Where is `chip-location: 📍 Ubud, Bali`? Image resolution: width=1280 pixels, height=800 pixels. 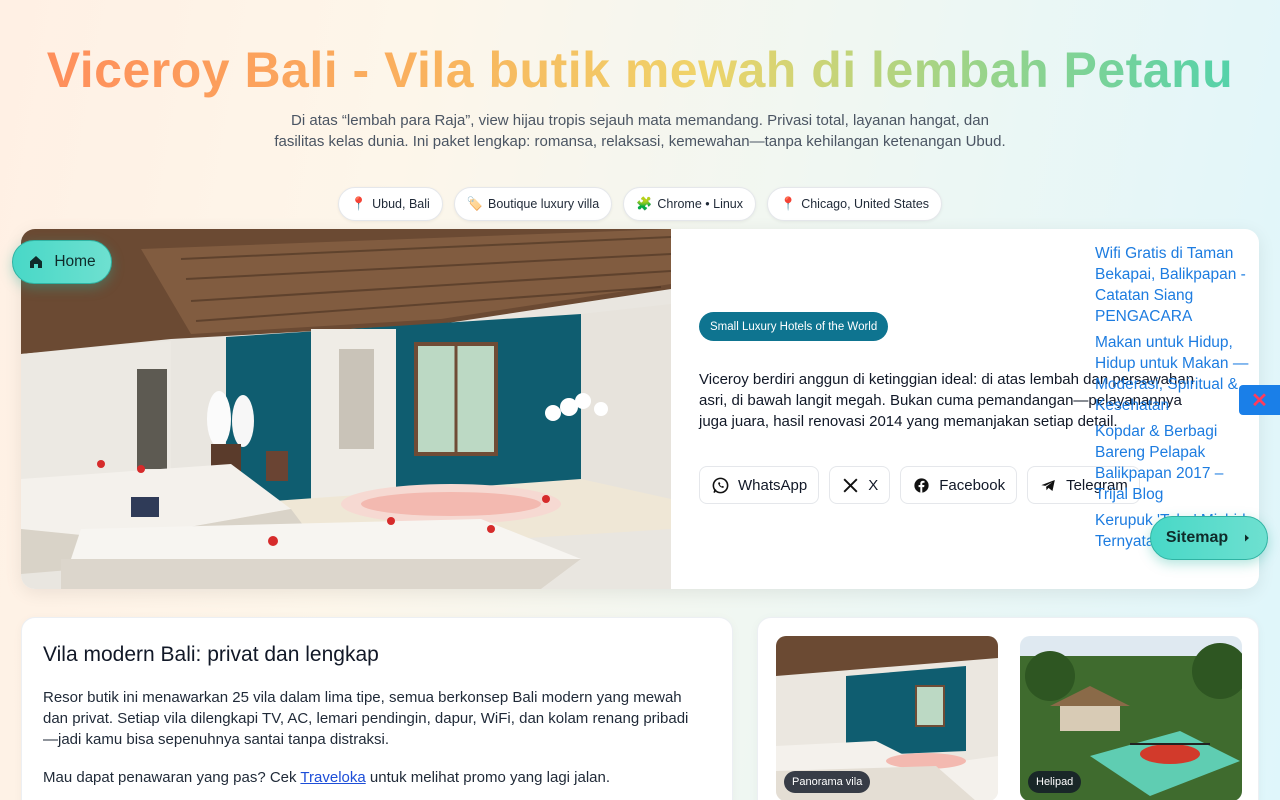
chip-location: 📍 Ubud, Bali is located at coordinates (390, 204).